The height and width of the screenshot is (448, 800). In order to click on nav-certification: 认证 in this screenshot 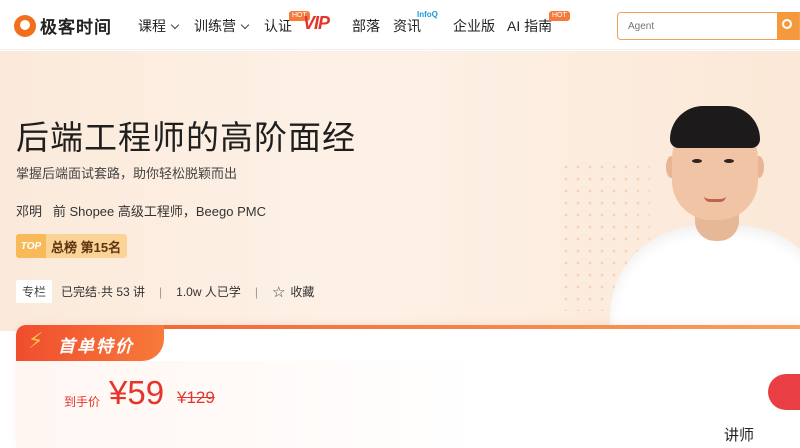, I will do `click(278, 26)`.